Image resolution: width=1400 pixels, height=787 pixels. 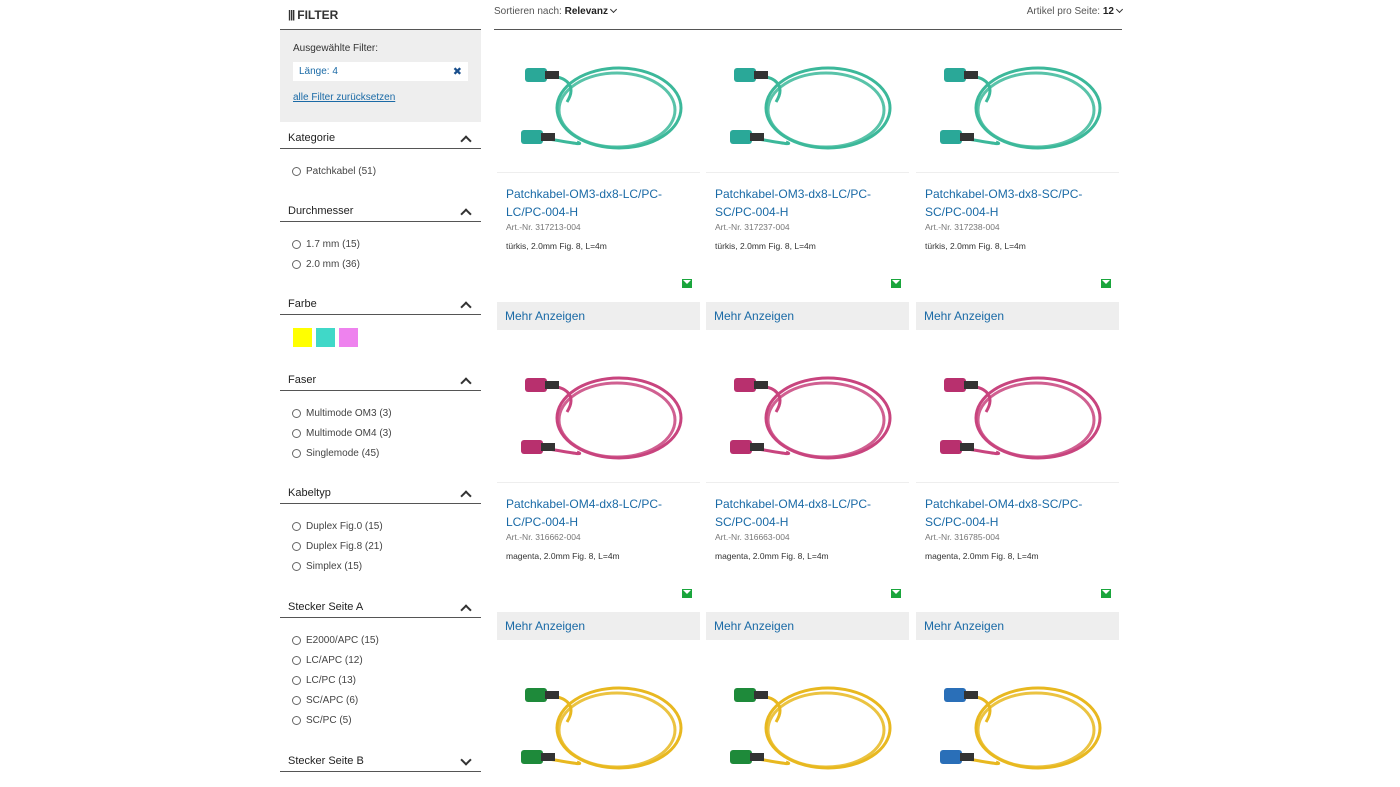 I want to click on filter-group: Kategorie Patchkabel (51), so click(x=380, y=152).